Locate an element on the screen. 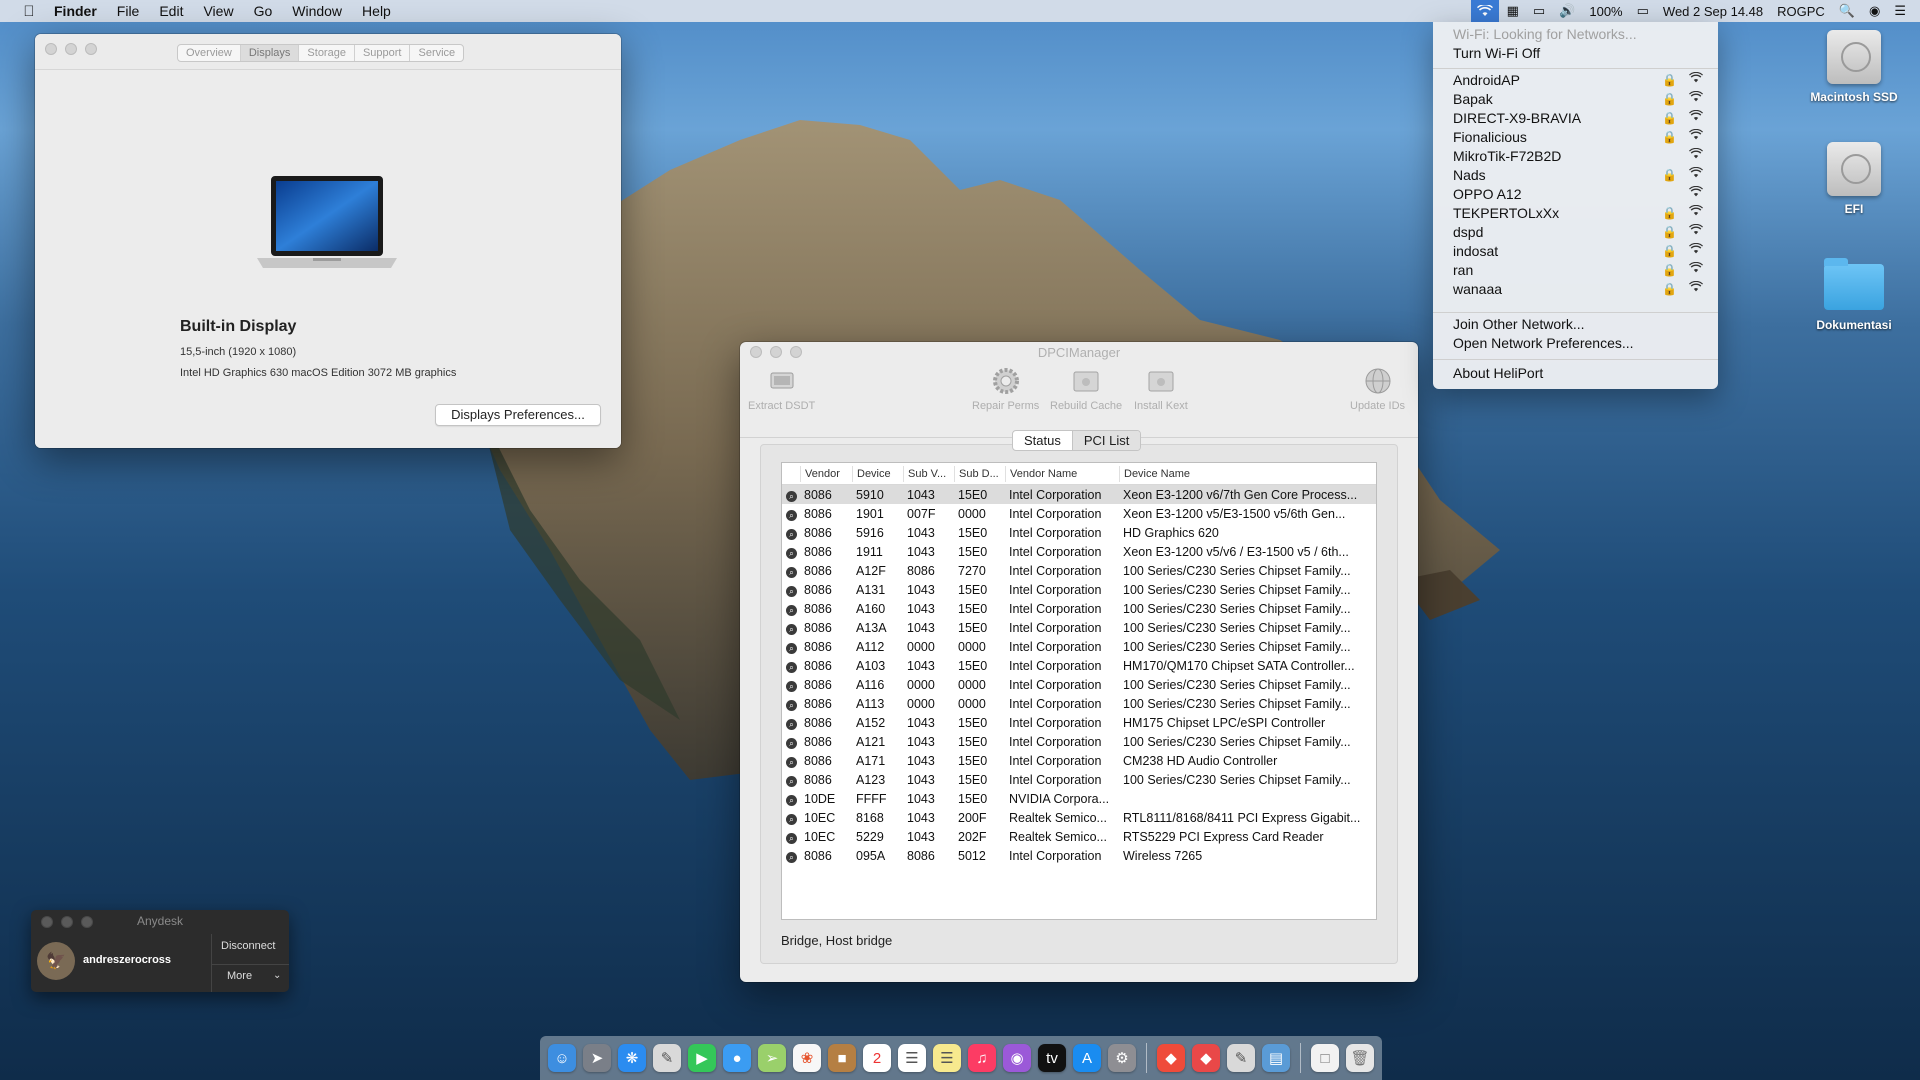 This screenshot has height=1080, width=1920. launchpad-icon: ➤ is located at coordinates (597, 1058).